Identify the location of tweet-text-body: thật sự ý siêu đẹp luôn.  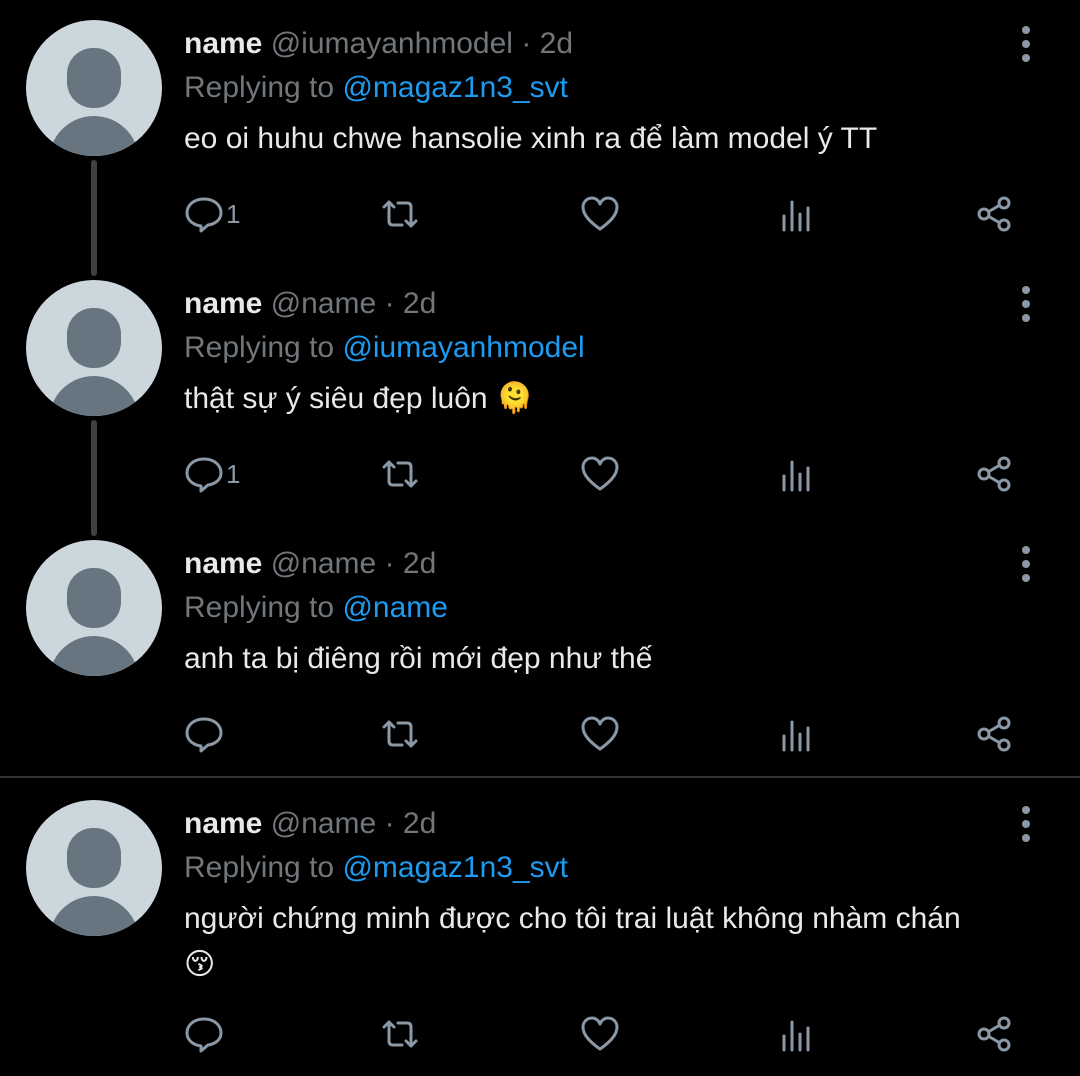
(336, 398).